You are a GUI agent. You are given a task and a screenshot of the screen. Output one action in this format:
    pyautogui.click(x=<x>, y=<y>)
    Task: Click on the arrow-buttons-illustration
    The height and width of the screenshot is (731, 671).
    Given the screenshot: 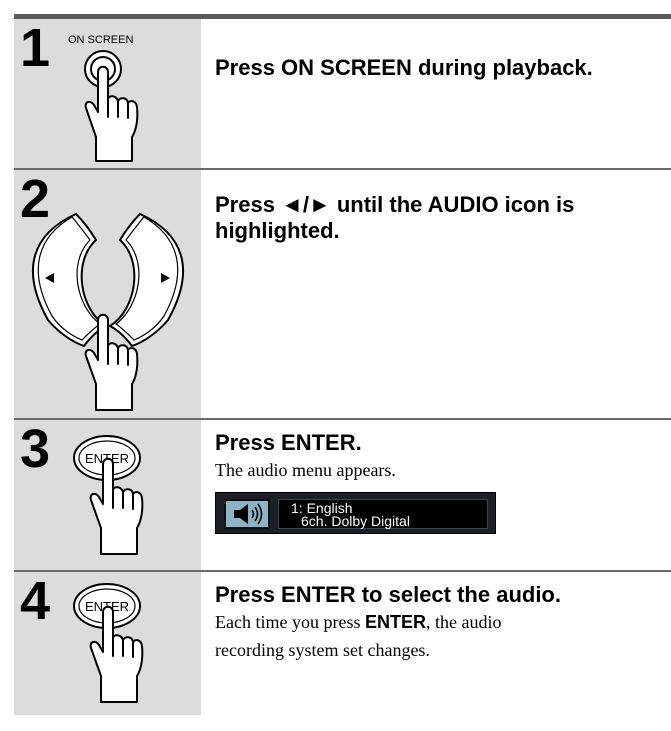 What is the action you would take?
    pyautogui.click(x=108, y=311)
    